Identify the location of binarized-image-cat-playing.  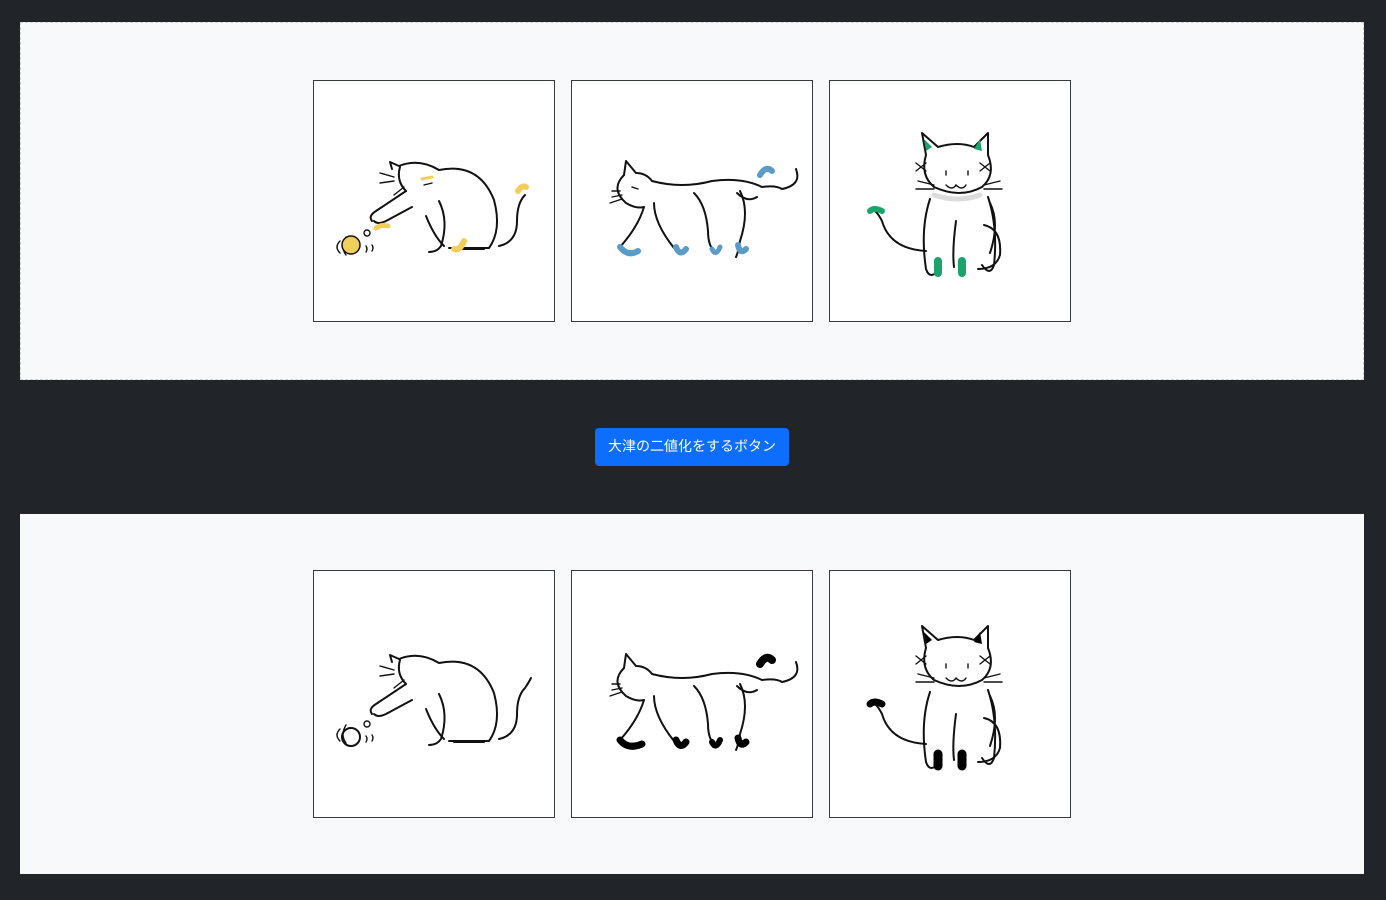
(434, 694).